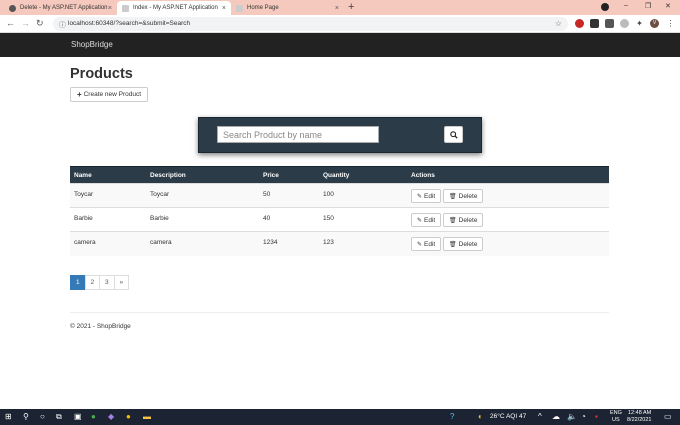 The width and height of the screenshot is (680, 425). What do you see at coordinates (639, 413) in the screenshot?
I see `clock-time: 12:48 AM` at bounding box center [639, 413].